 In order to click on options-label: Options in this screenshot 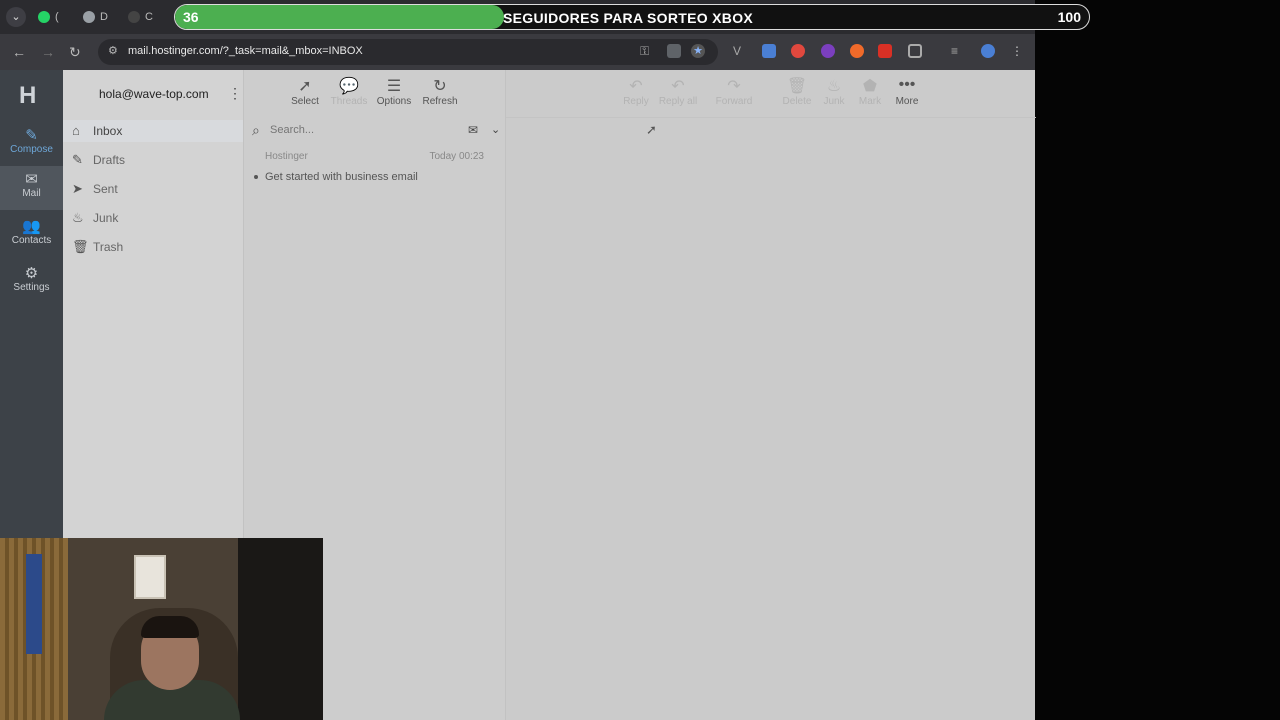, I will do `click(394, 101)`.